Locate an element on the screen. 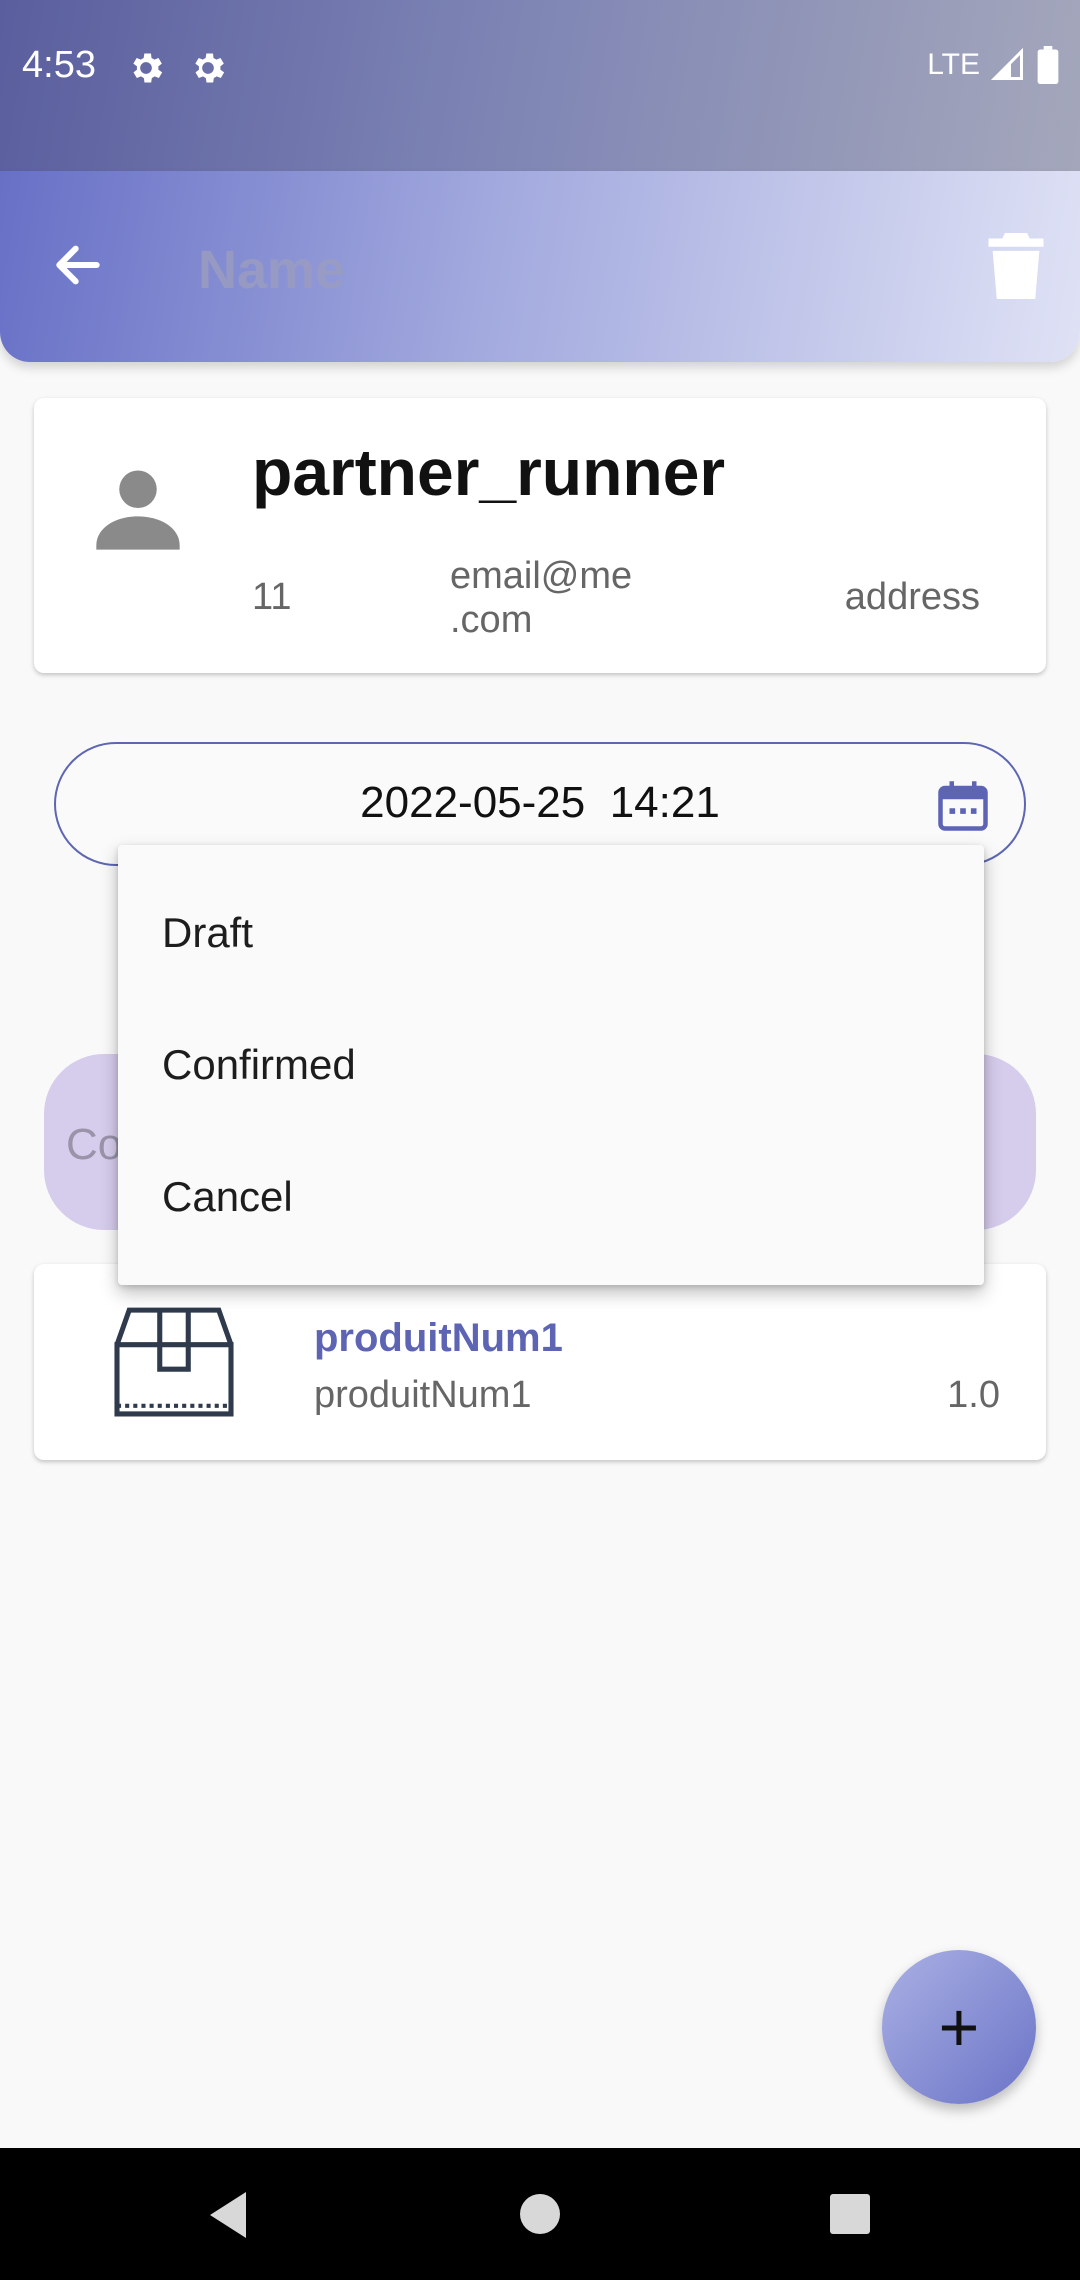  nav-home-icon is located at coordinates (540, 2214).